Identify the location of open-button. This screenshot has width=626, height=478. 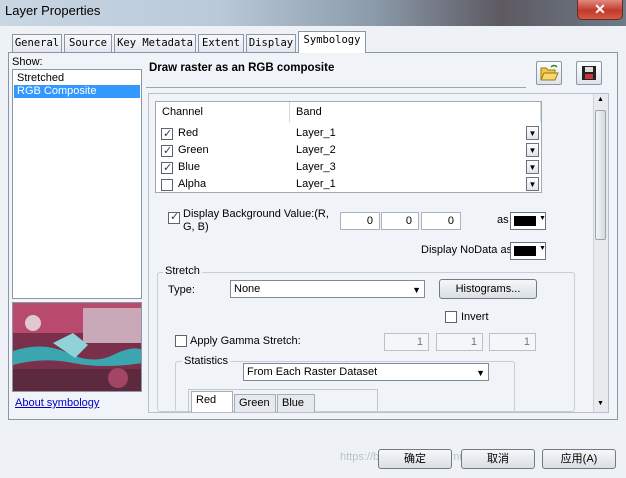
(549, 73).